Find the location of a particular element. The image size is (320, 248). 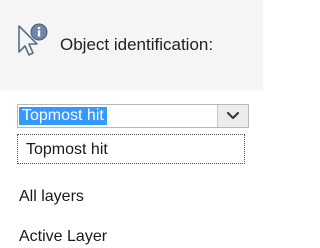

option-active-layer: Active Layer is located at coordinates (63, 237).